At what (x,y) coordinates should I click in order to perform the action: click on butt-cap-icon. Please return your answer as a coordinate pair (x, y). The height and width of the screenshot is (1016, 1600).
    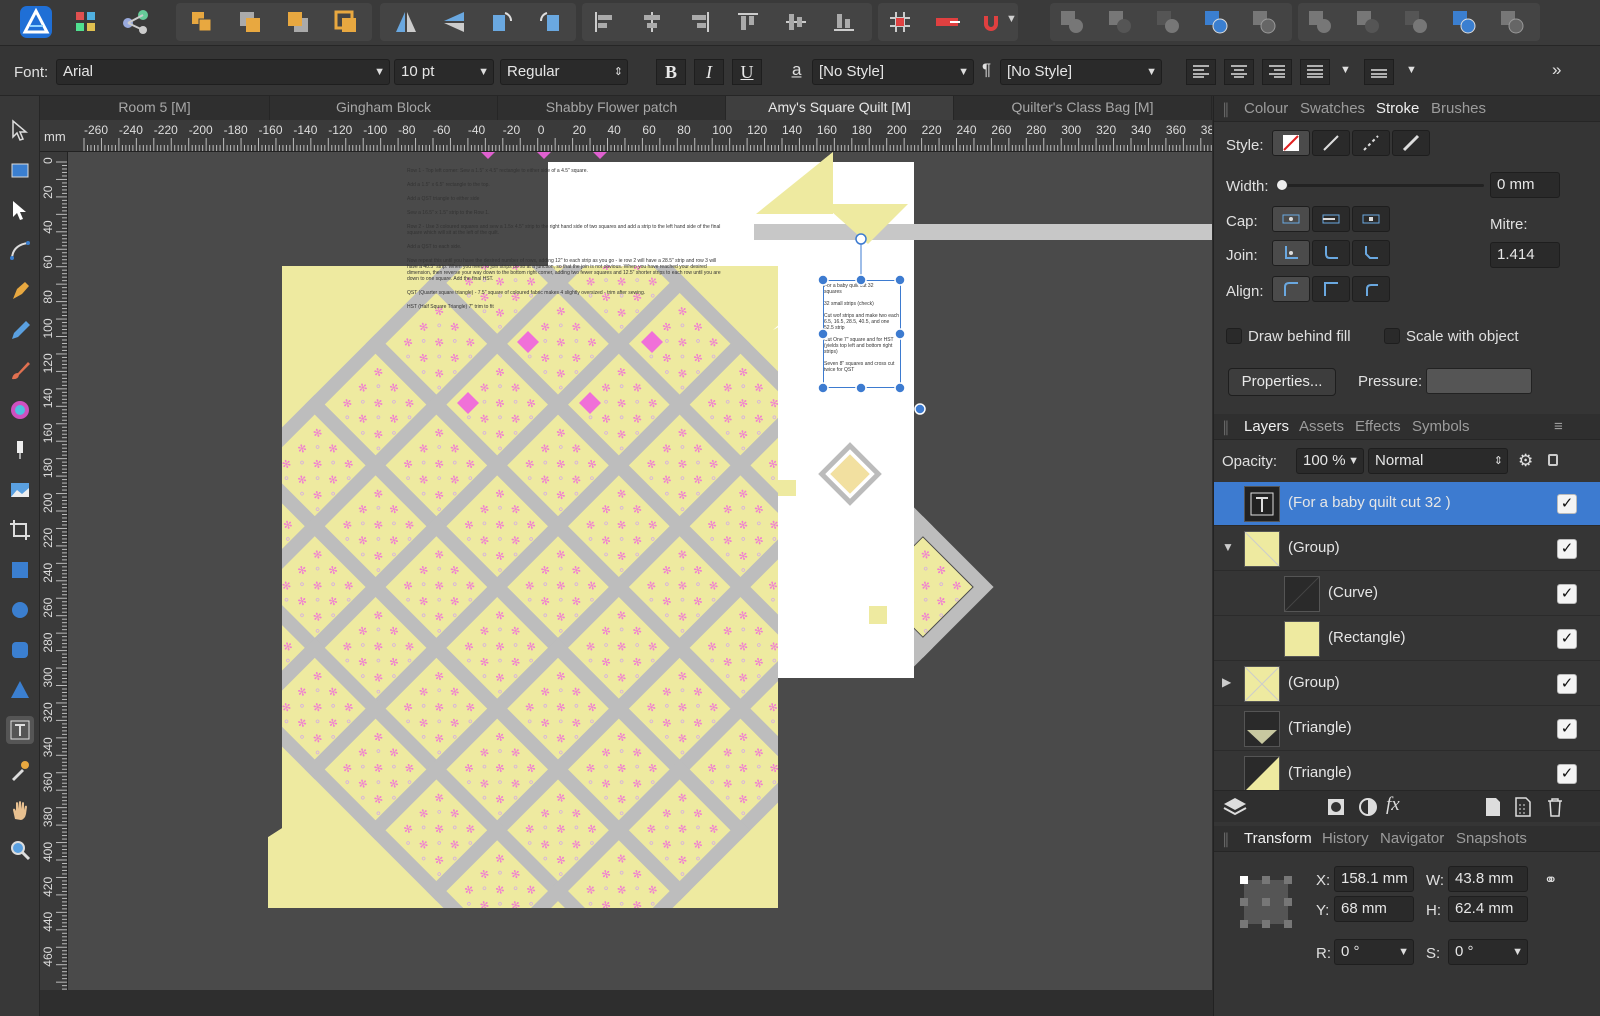
    Looking at the image, I should click on (1291, 219).